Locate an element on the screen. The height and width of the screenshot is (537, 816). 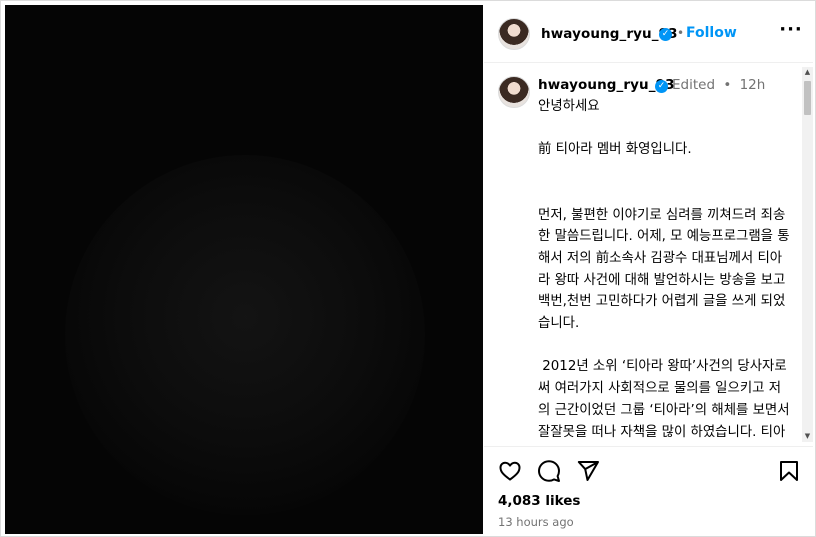
heart-icon is located at coordinates (510, 471).